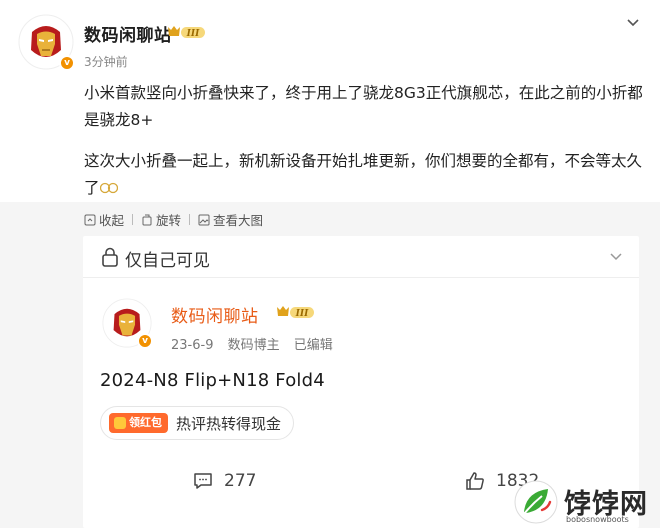 The image size is (660, 528). I want to click on author-avatar: v, so click(46, 42).